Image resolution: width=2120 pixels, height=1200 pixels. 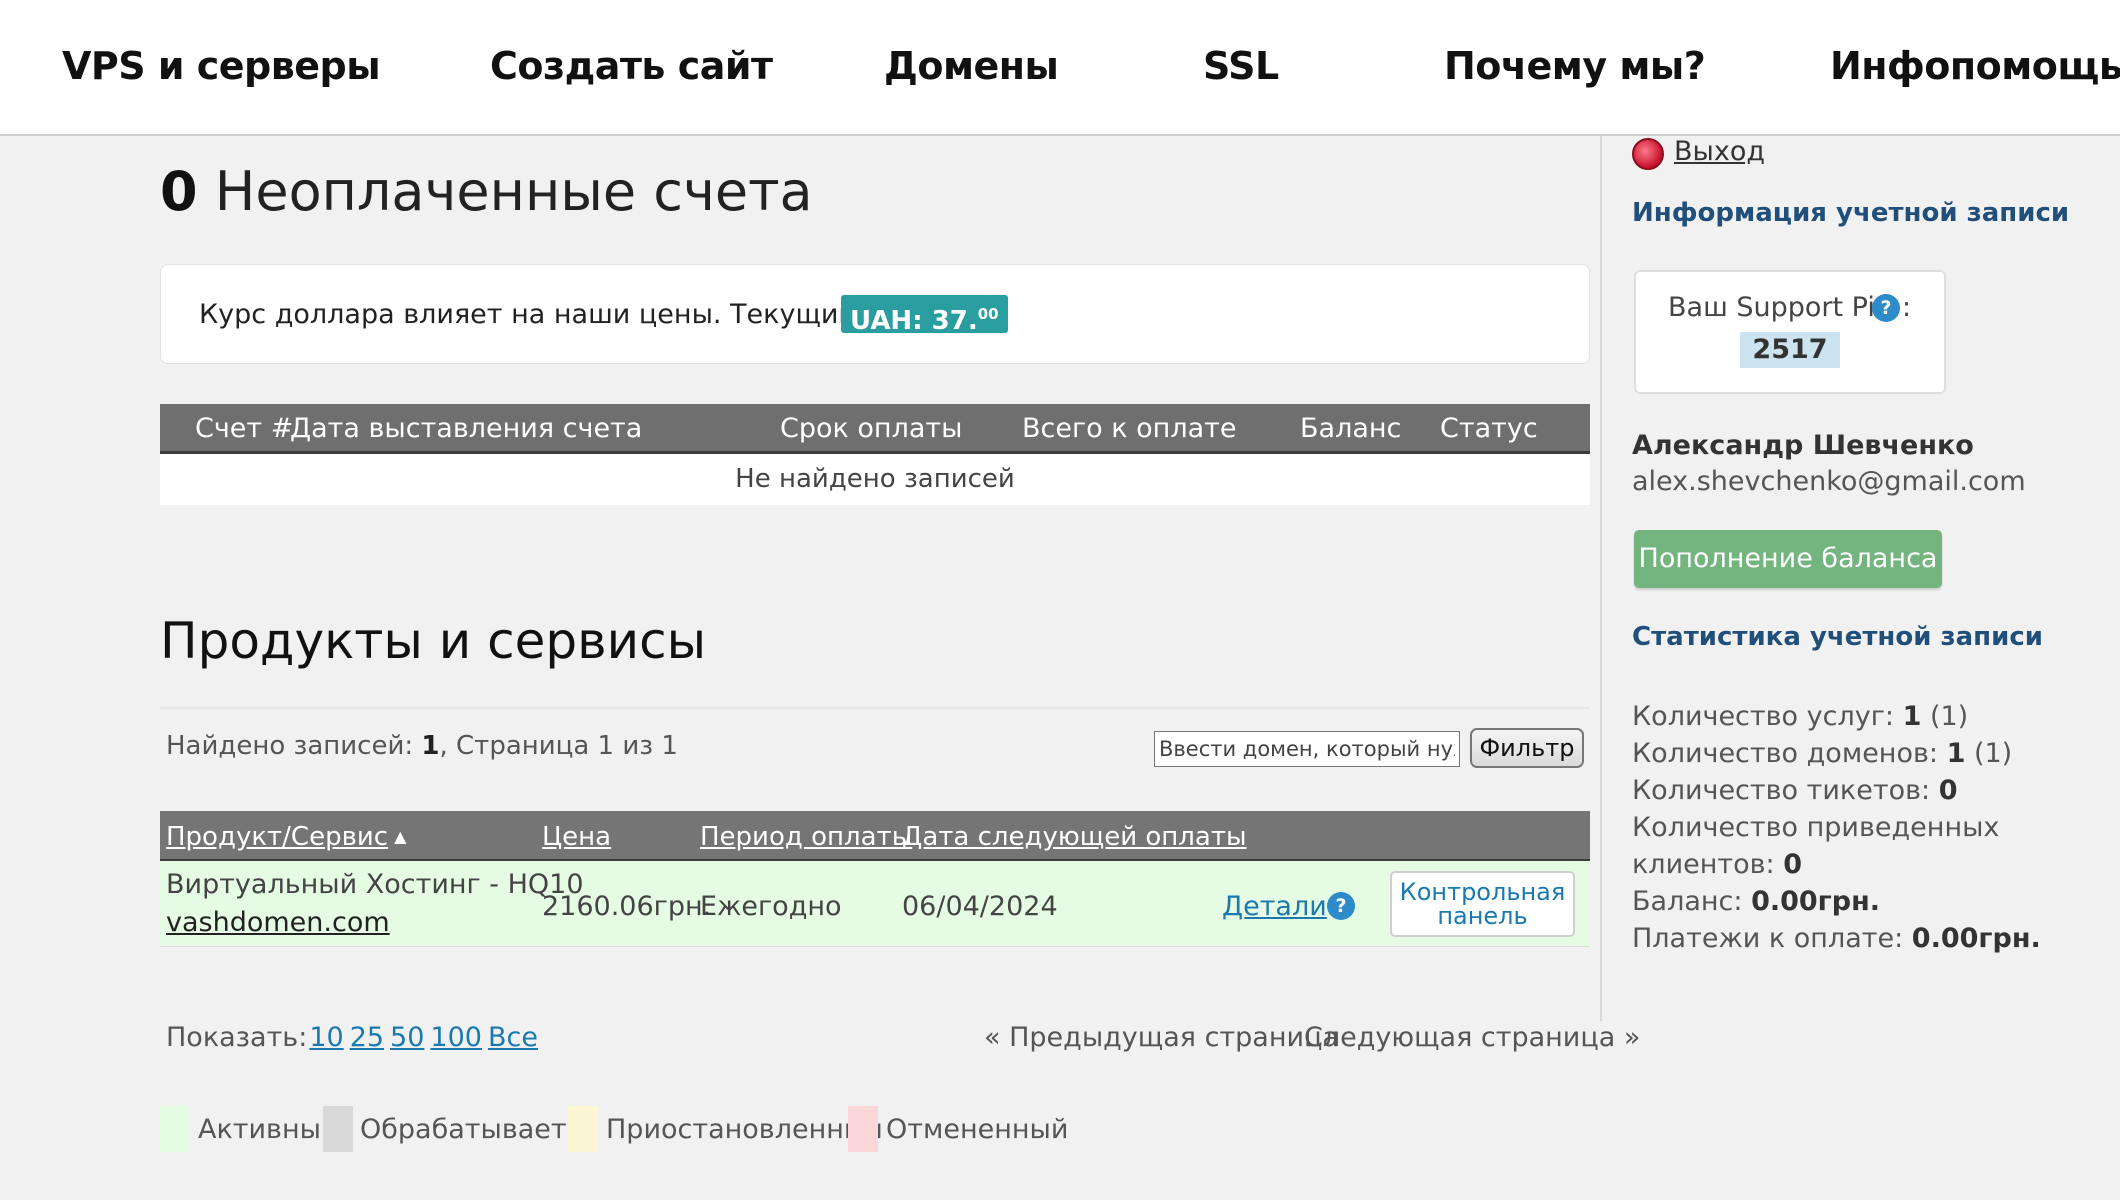 I want to click on support-pin-value: 2517, so click(x=1790, y=350).